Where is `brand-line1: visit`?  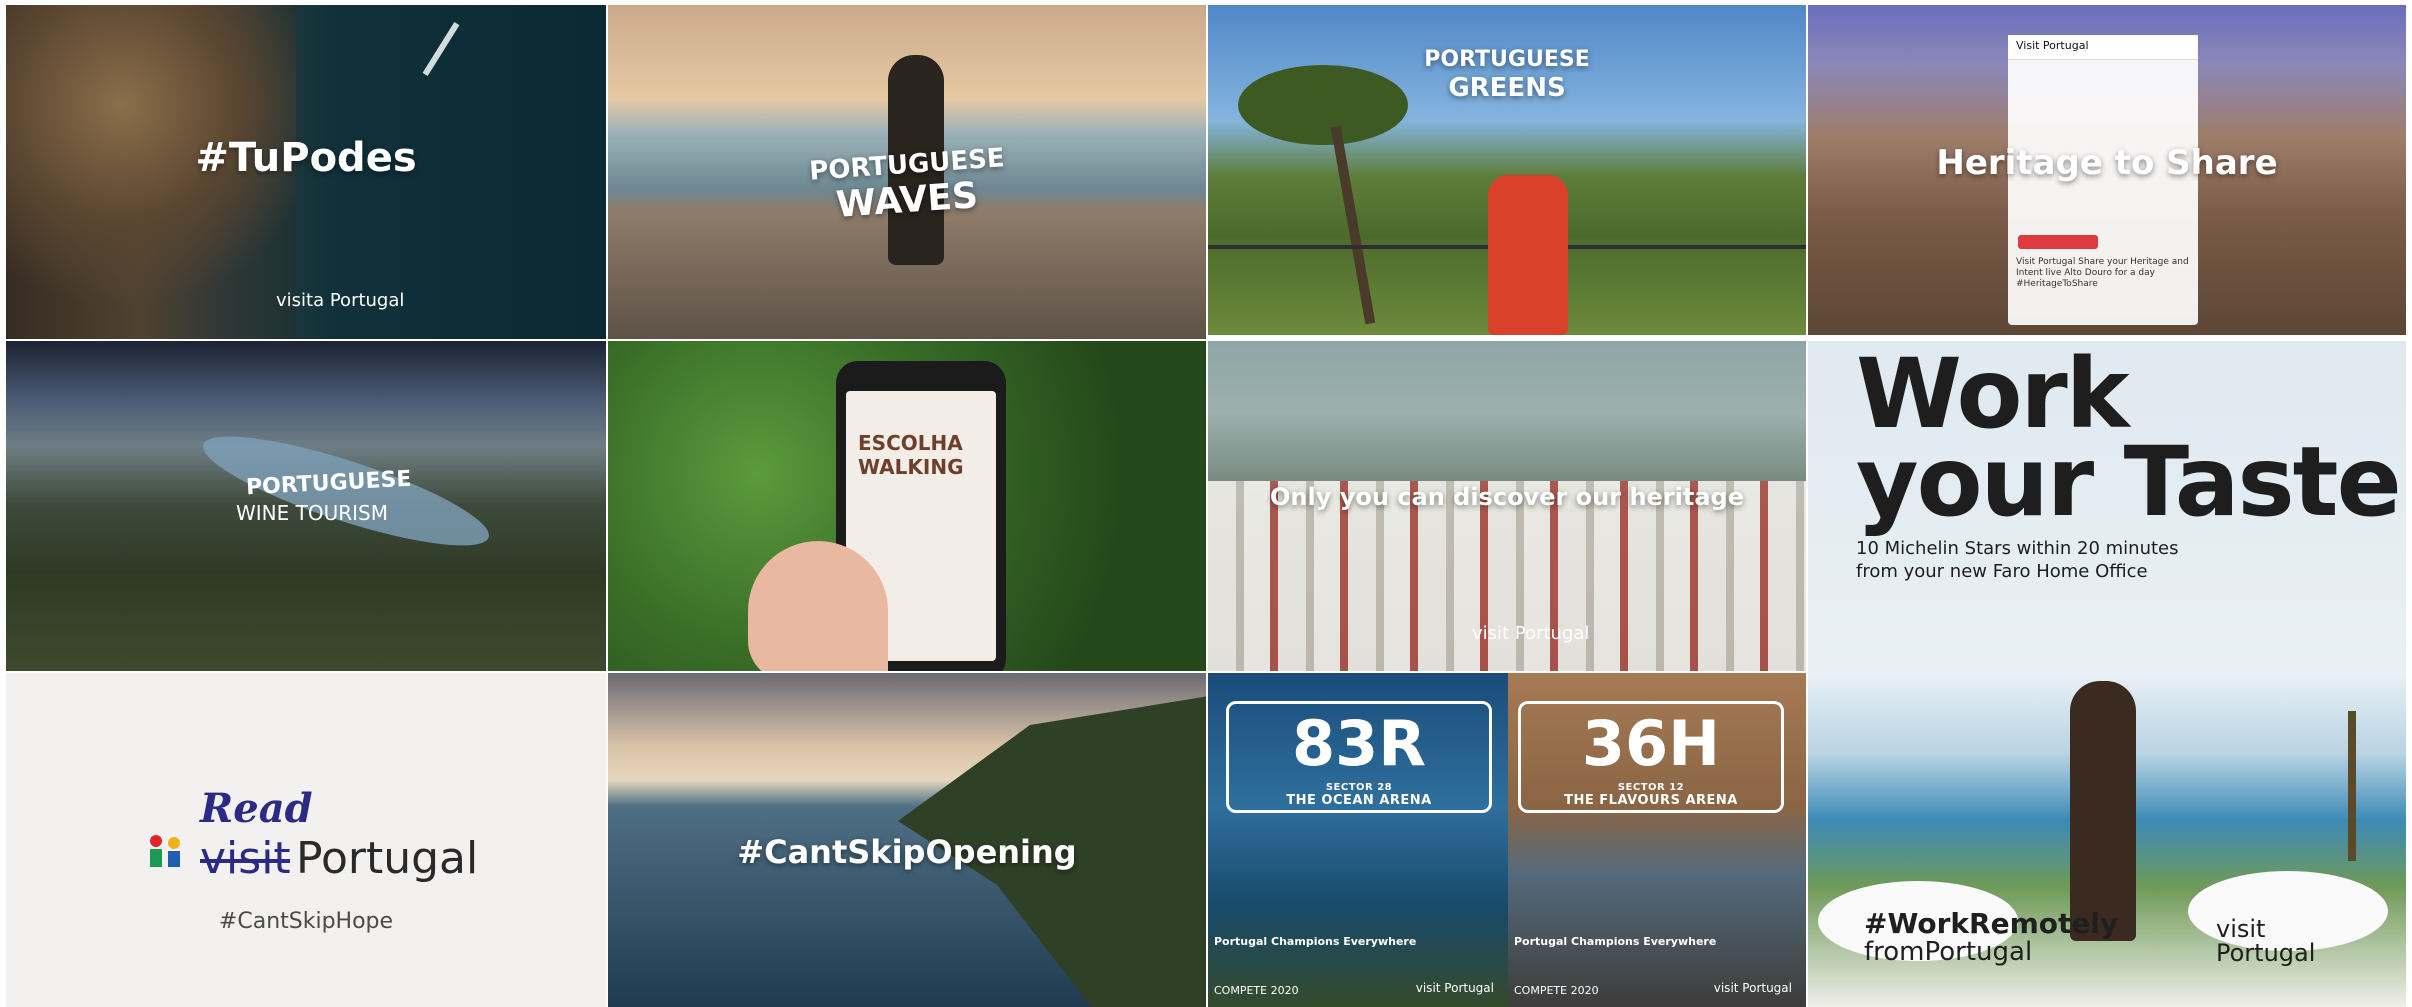 brand-line1: visit is located at coordinates (2241, 929).